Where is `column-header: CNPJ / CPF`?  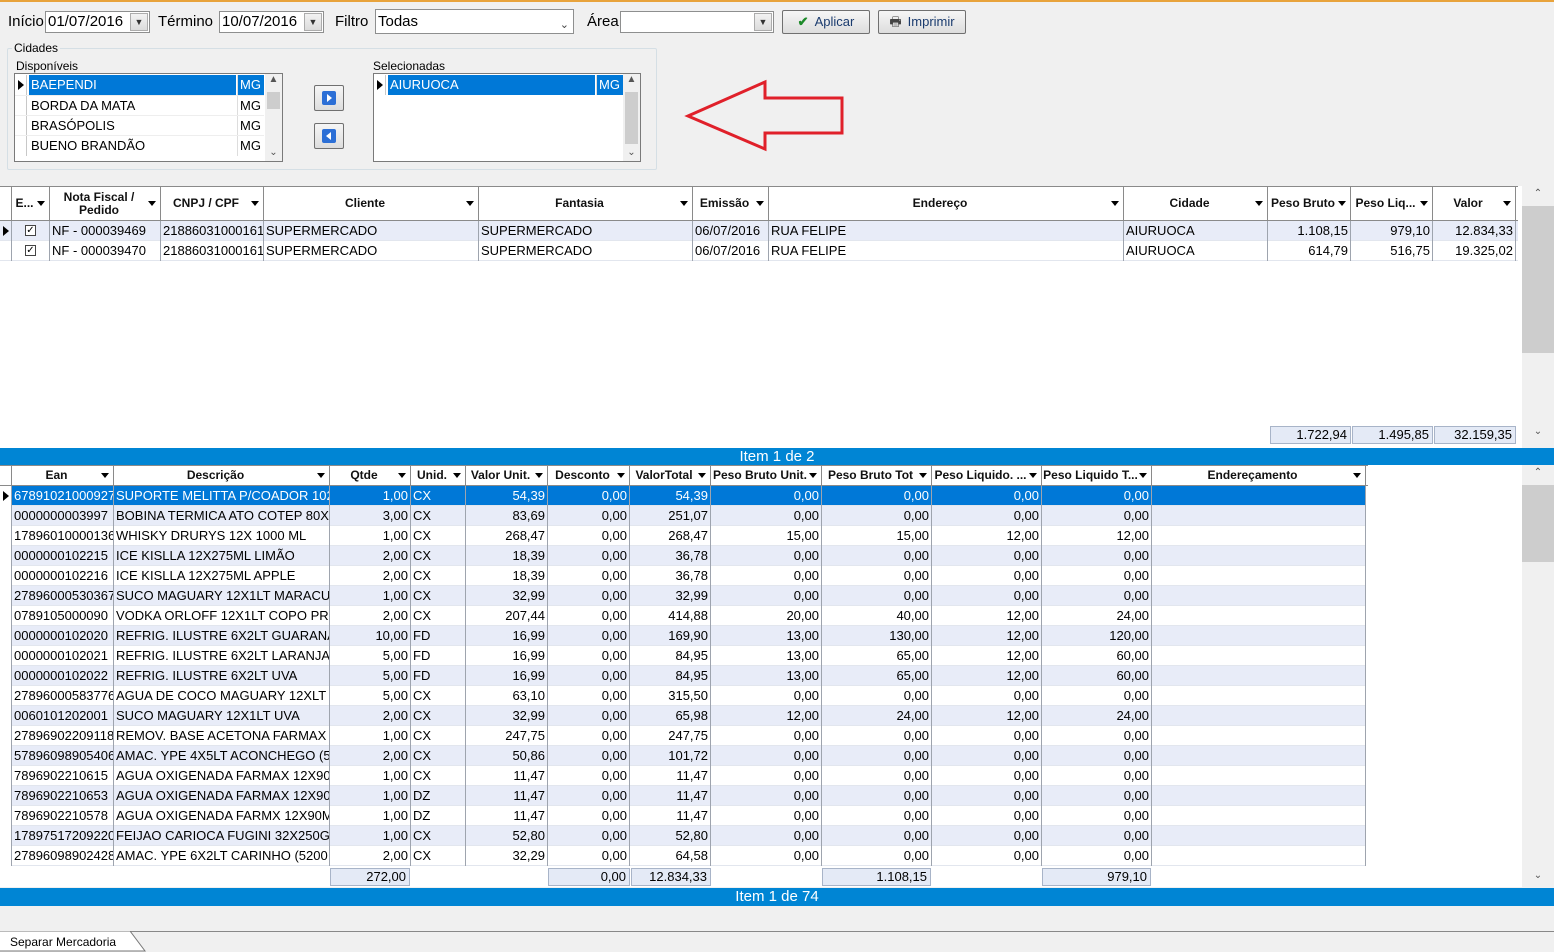
column-header: CNPJ / CPF is located at coordinates (212, 203).